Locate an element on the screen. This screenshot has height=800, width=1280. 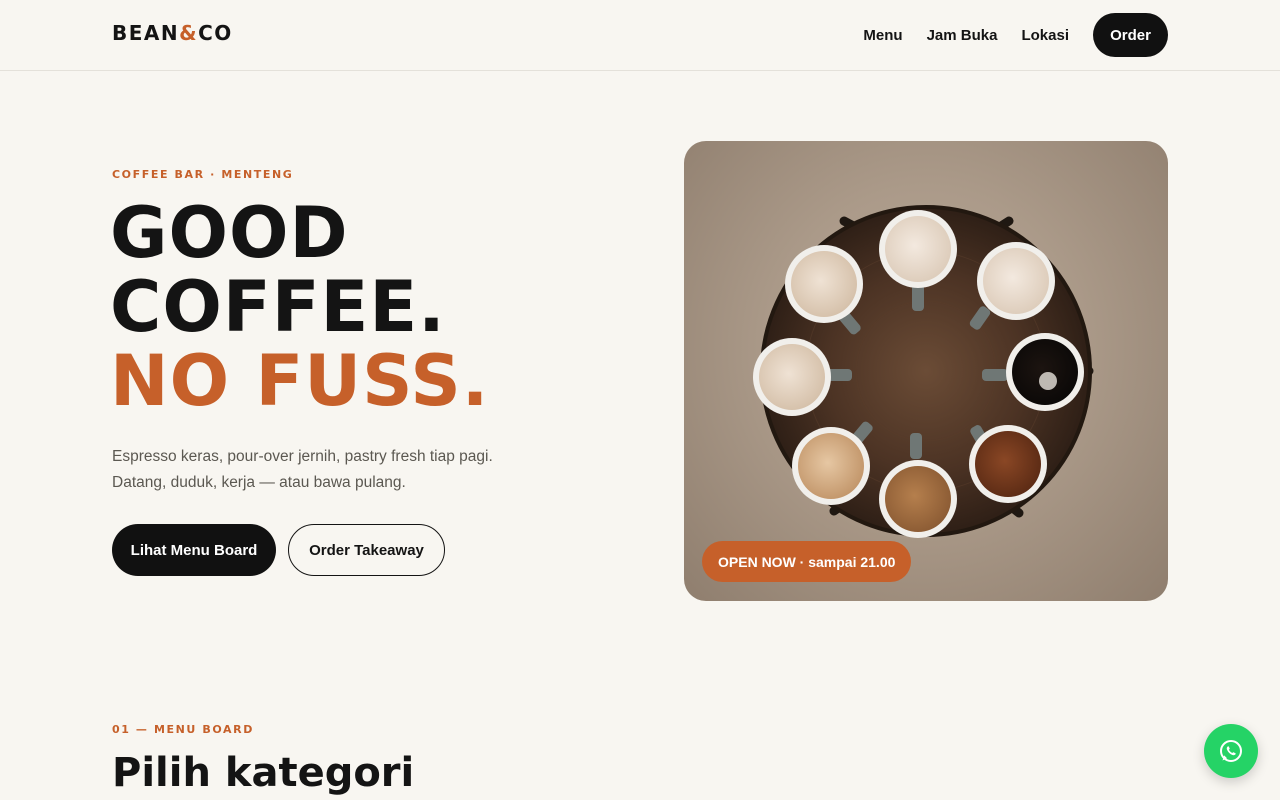
nav-link-jam-buka: Jam Buka is located at coordinates (962, 35).